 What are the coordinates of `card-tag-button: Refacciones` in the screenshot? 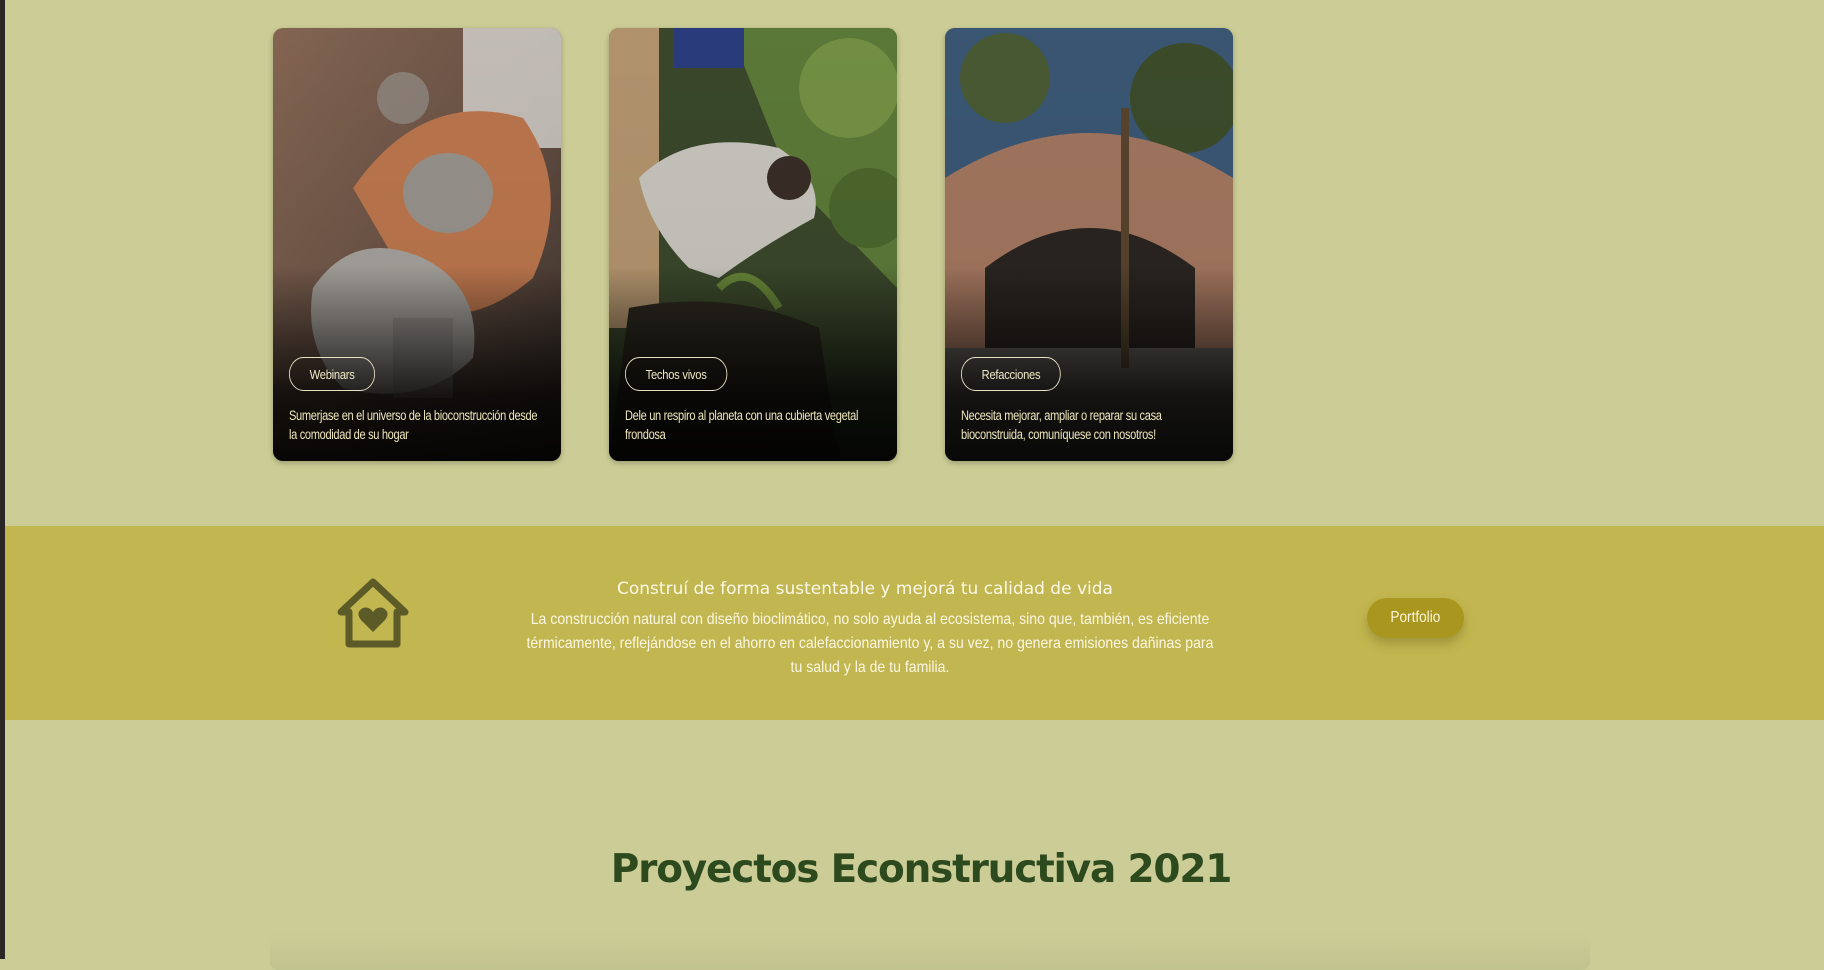 It's located at (1011, 374).